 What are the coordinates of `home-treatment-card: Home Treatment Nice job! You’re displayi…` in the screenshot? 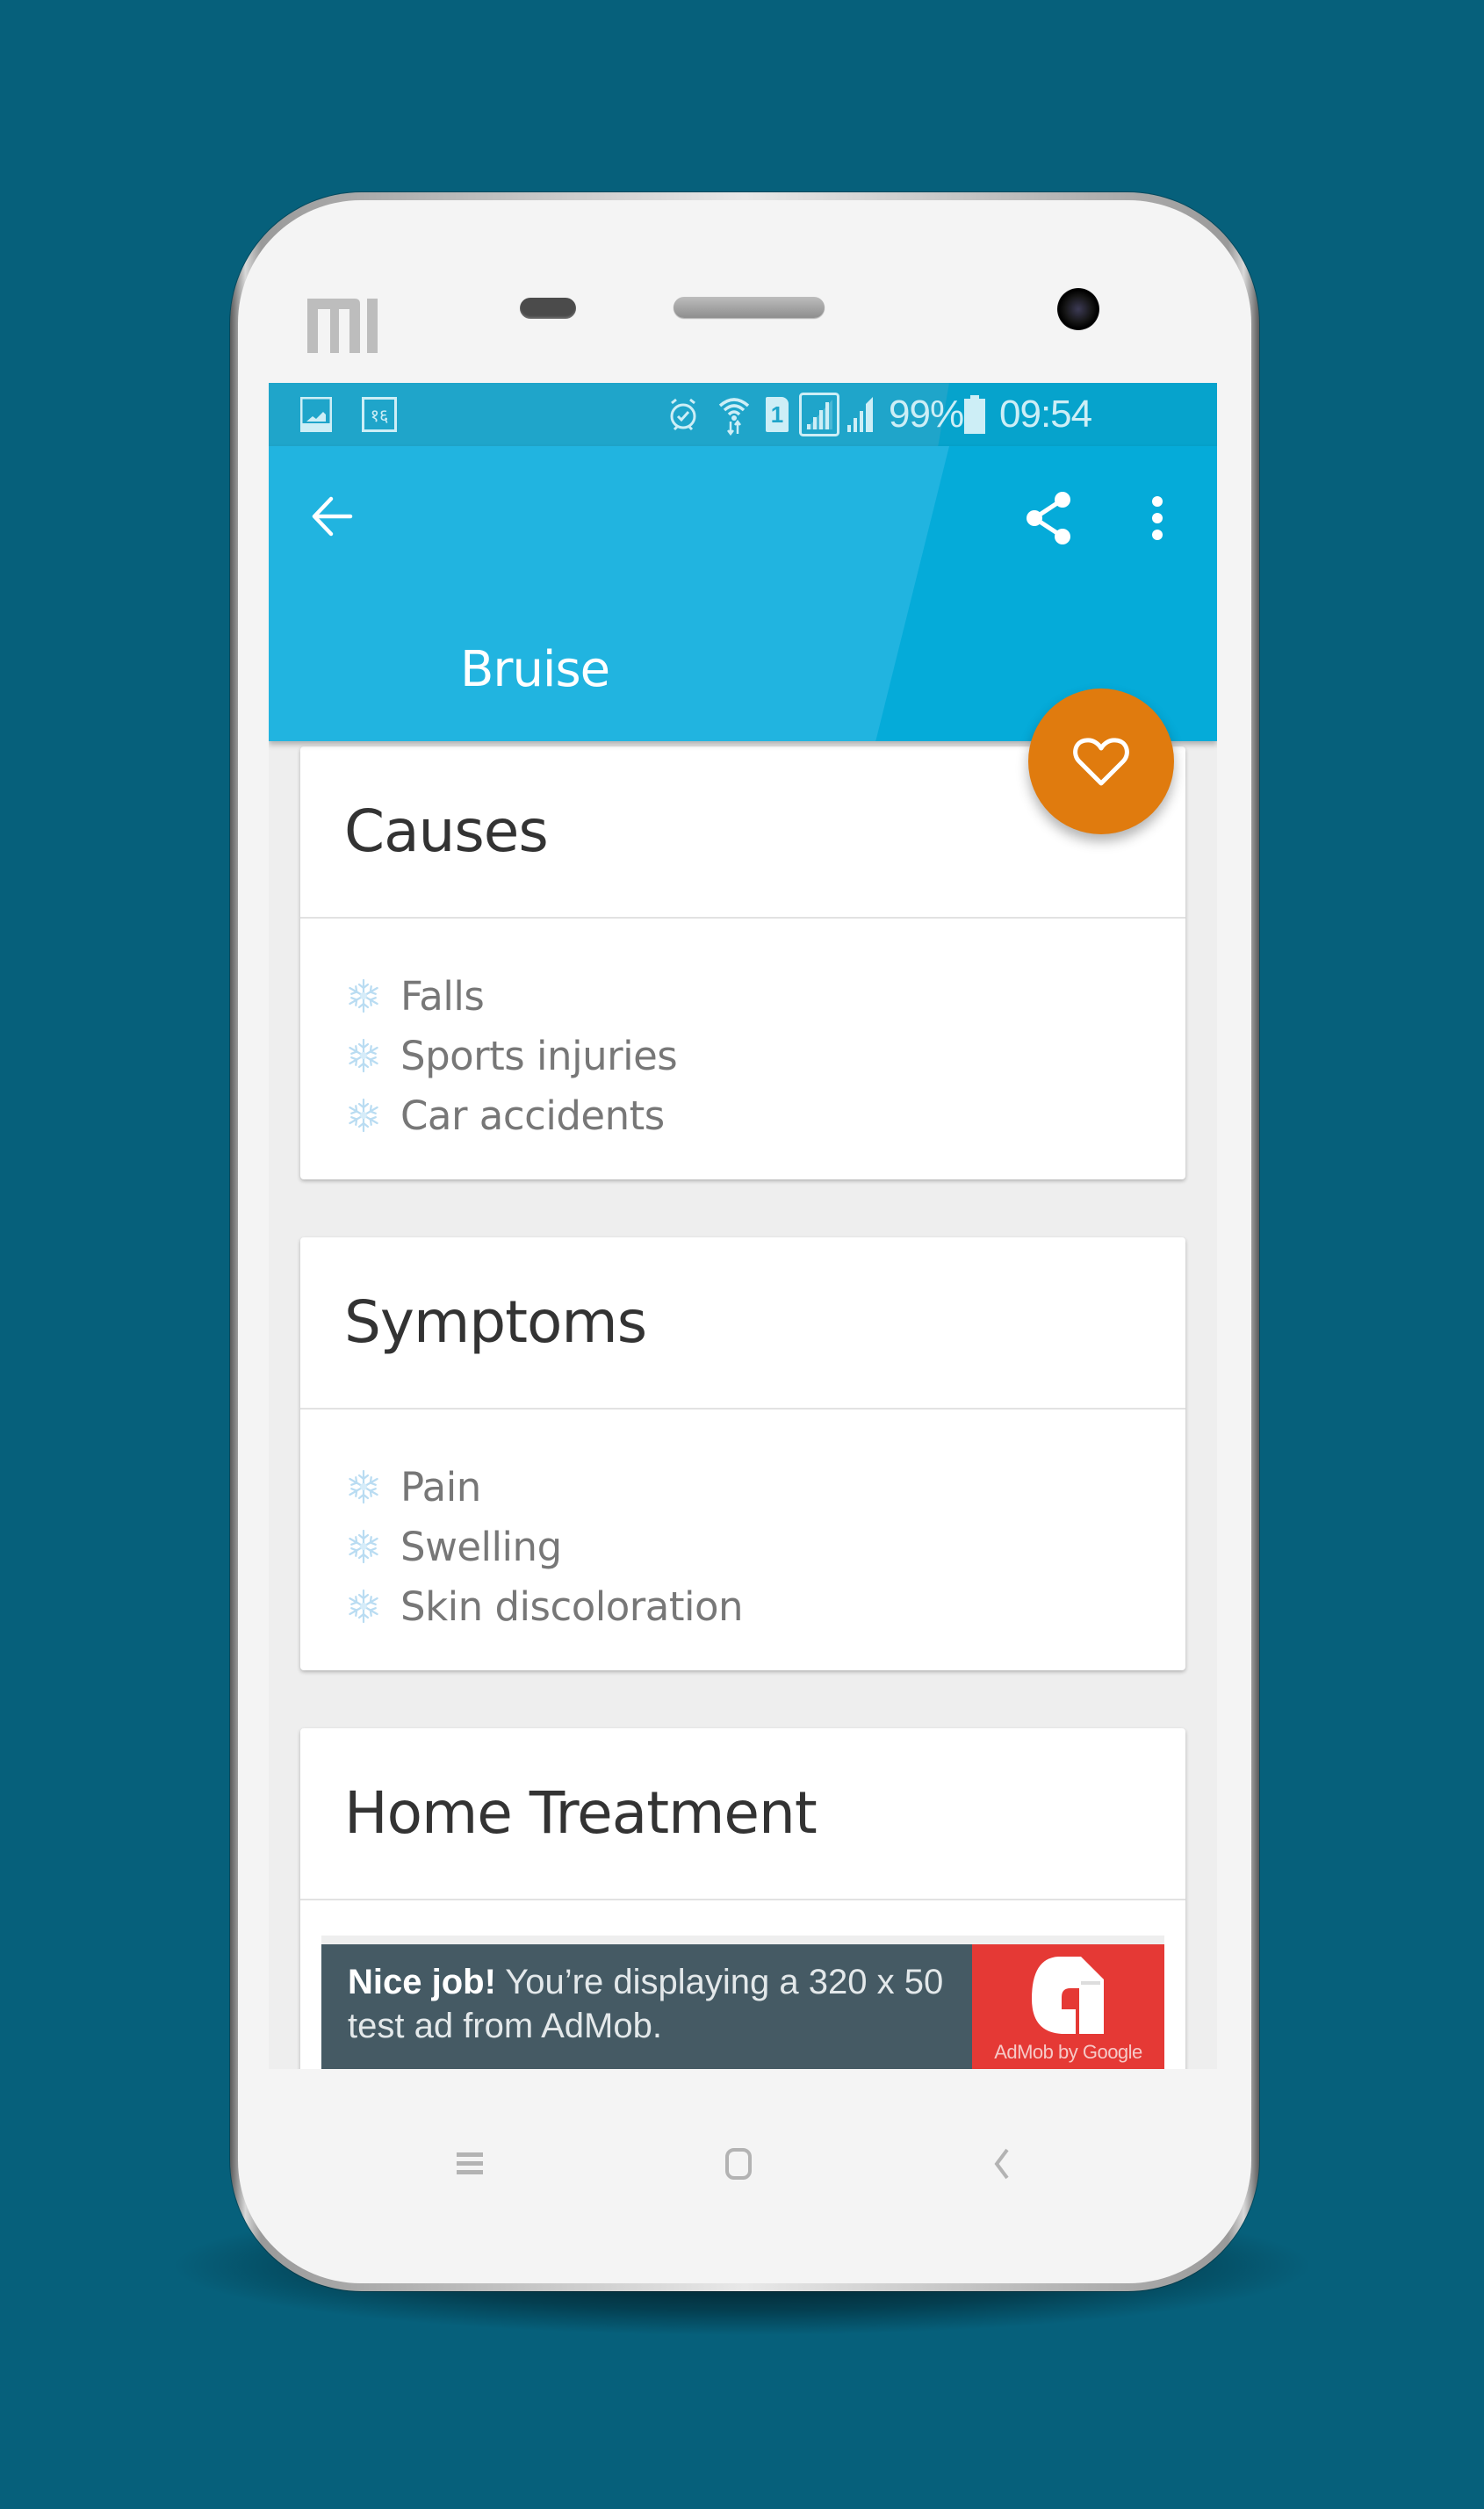 It's located at (742, 1898).